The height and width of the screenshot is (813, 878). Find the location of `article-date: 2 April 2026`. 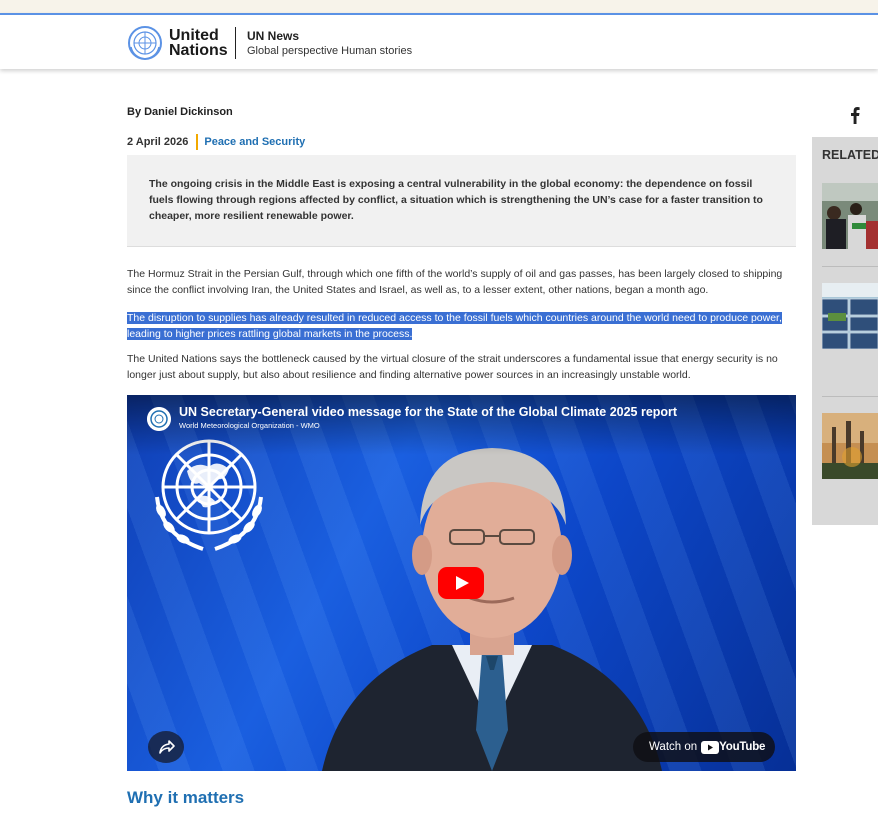

article-date: 2 April 2026 is located at coordinates (158, 142).